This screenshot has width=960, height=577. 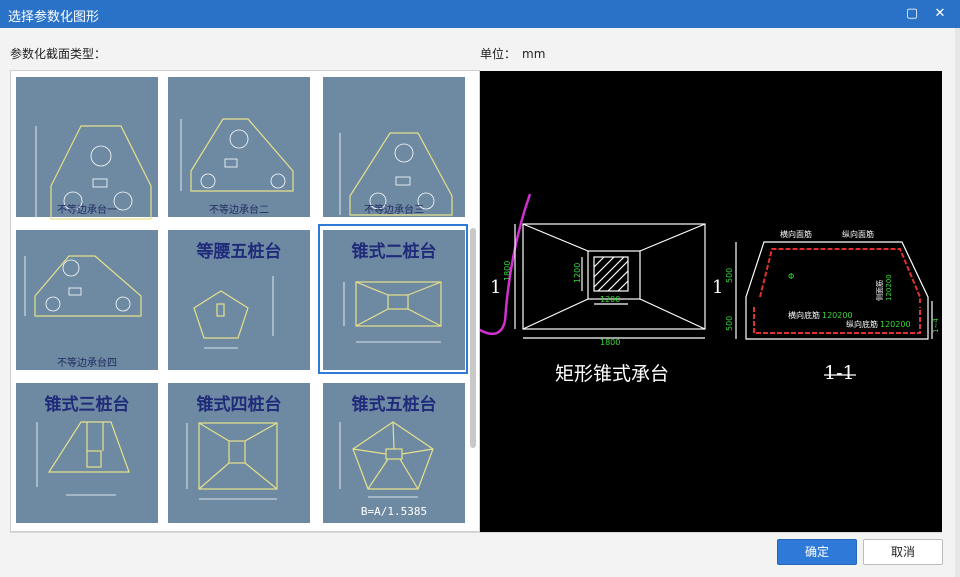 I want to click on section-caption: 1-1, so click(x=839, y=373).